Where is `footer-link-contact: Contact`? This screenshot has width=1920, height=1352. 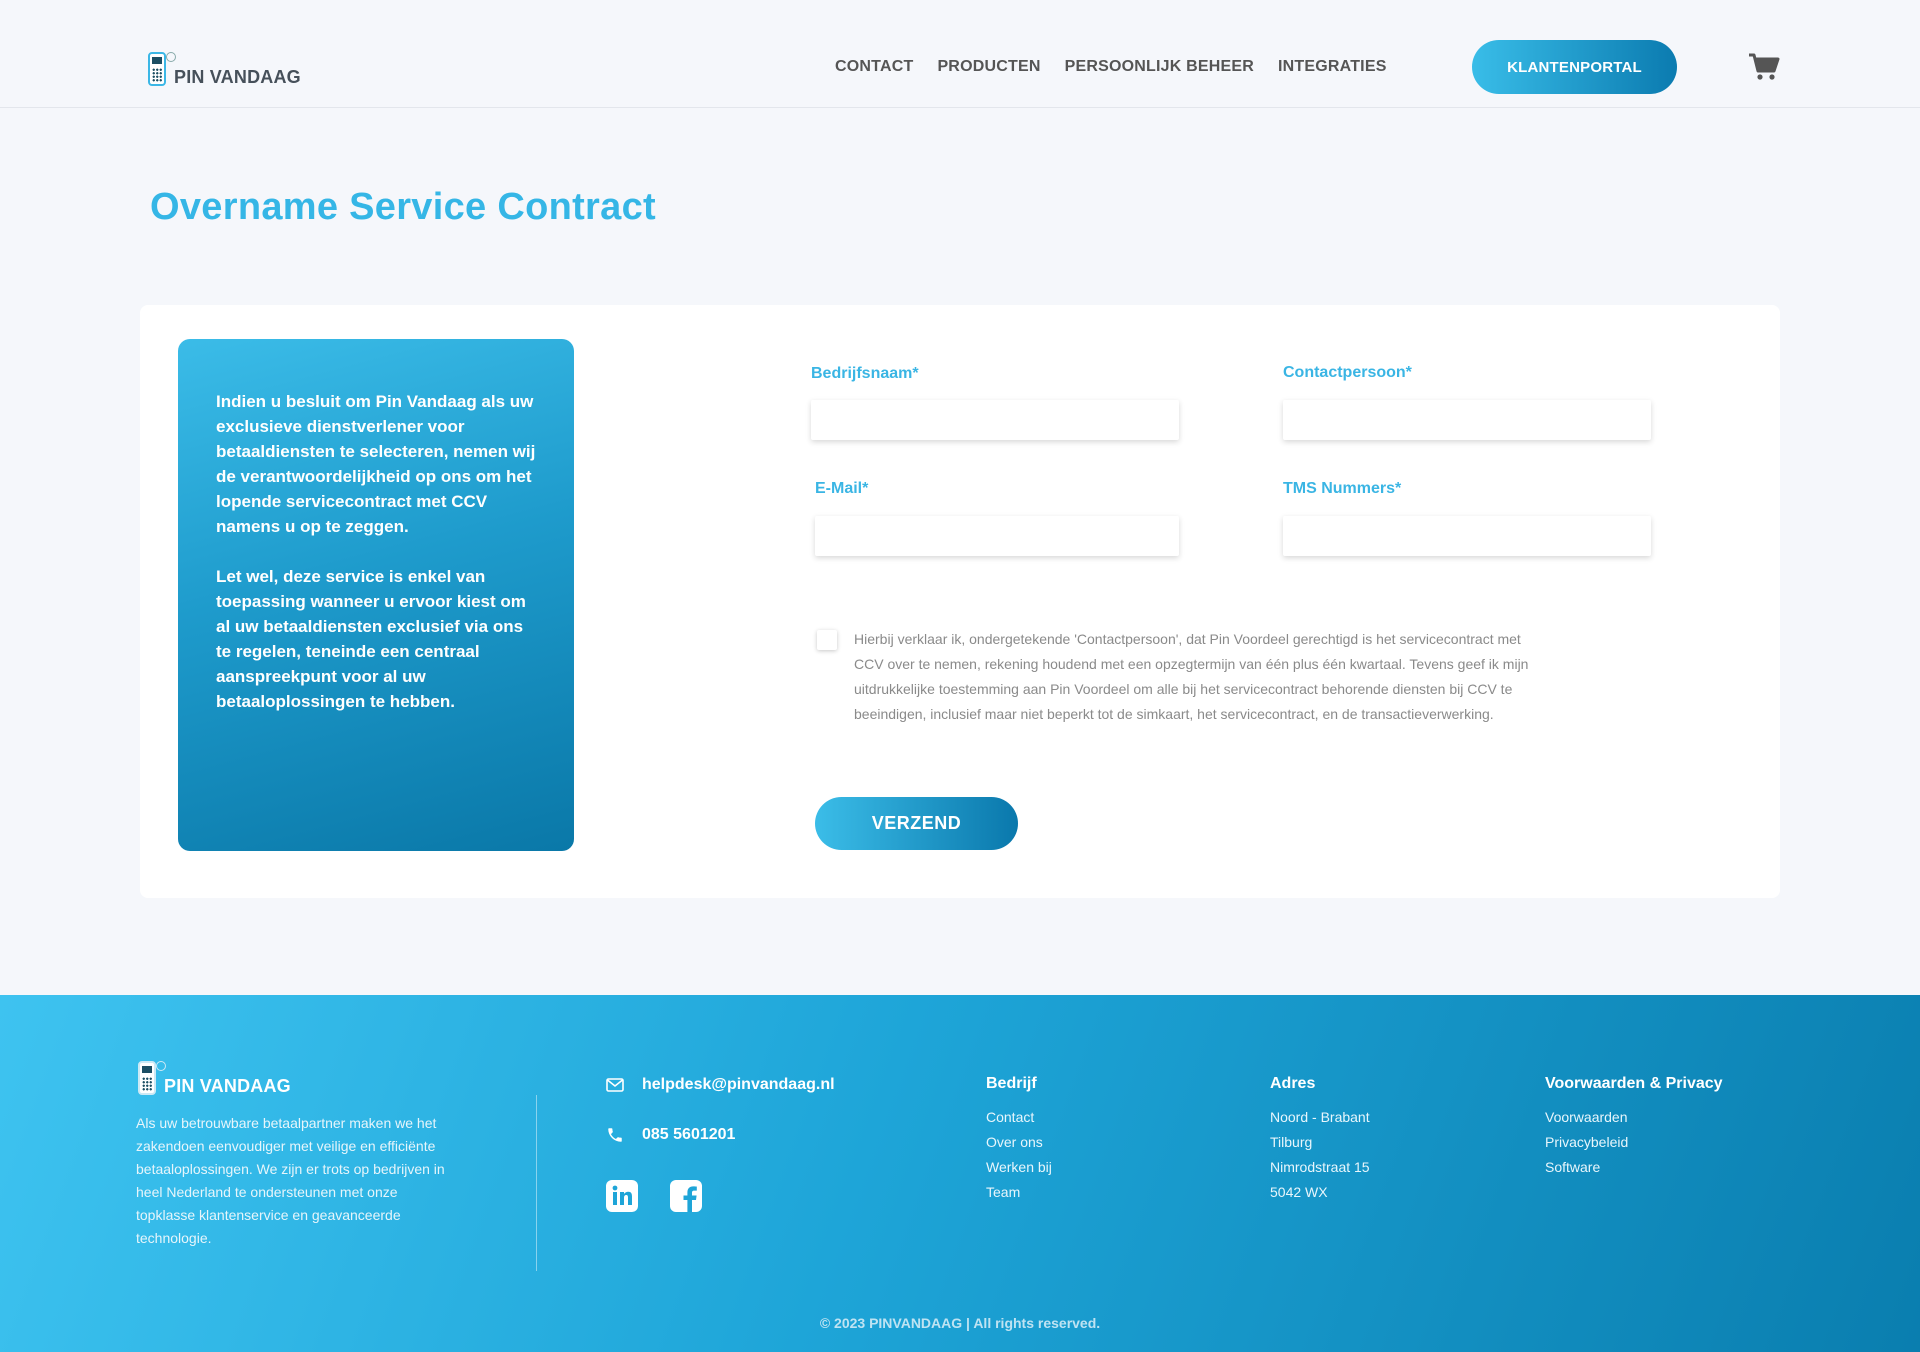
footer-link-contact: Contact is located at coordinates (1019, 1117).